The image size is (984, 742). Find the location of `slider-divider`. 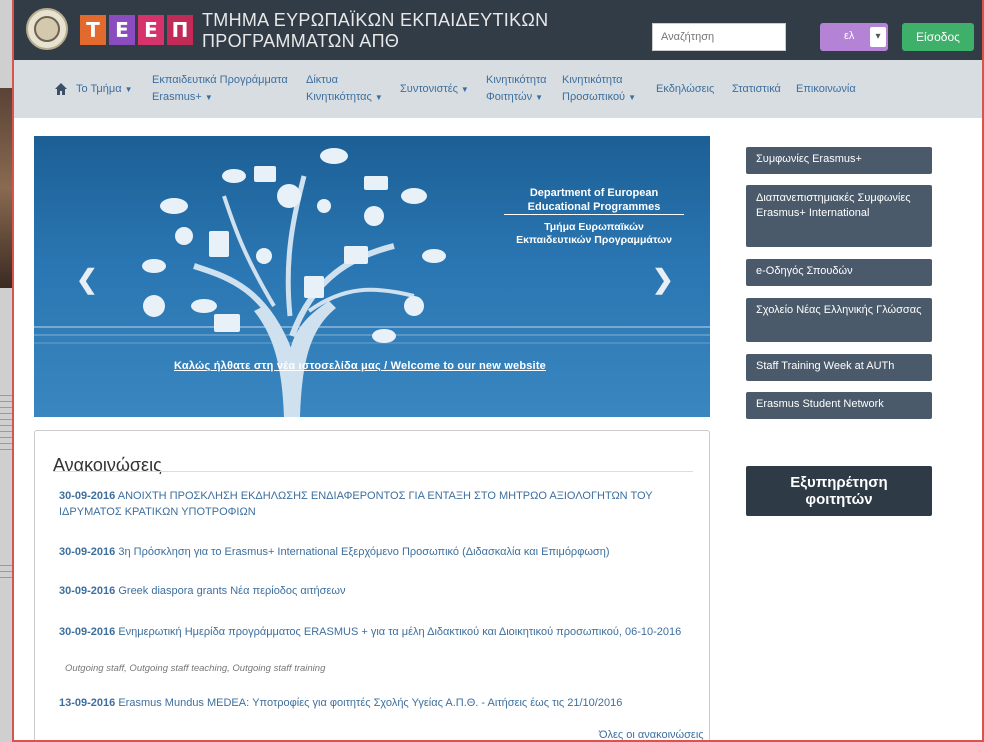

slider-divider is located at coordinates (594, 214).